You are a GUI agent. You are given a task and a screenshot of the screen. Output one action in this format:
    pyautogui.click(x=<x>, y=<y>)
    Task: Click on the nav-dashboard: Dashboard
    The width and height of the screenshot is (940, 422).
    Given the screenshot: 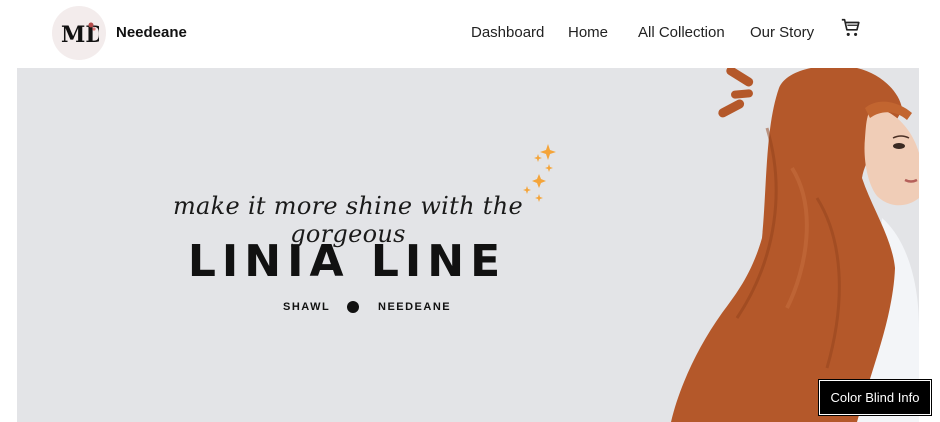 What is the action you would take?
    pyautogui.click(x=507, y=32)
    